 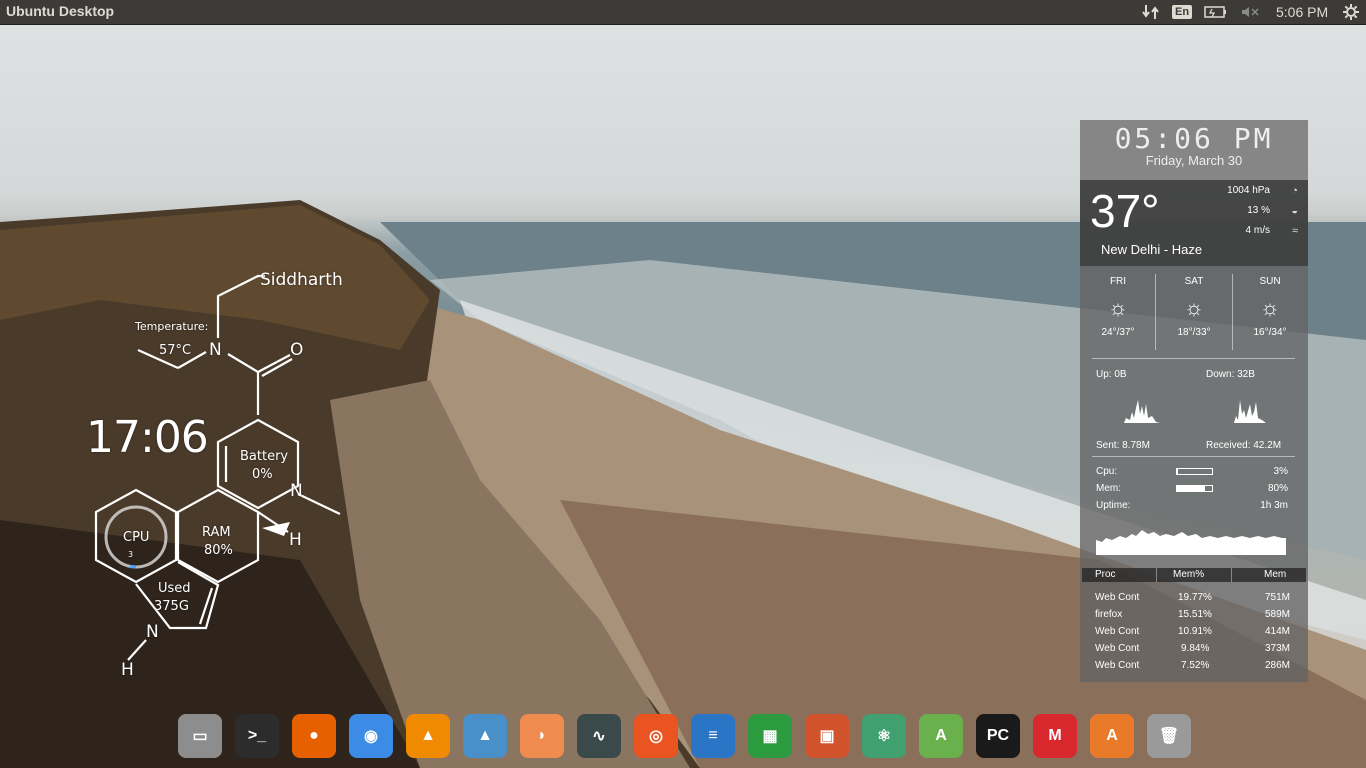 What do you see at coordinates (1351, 12) in the screenshot?
I see `system-gear-icon` at bounding box center [1351, 12].